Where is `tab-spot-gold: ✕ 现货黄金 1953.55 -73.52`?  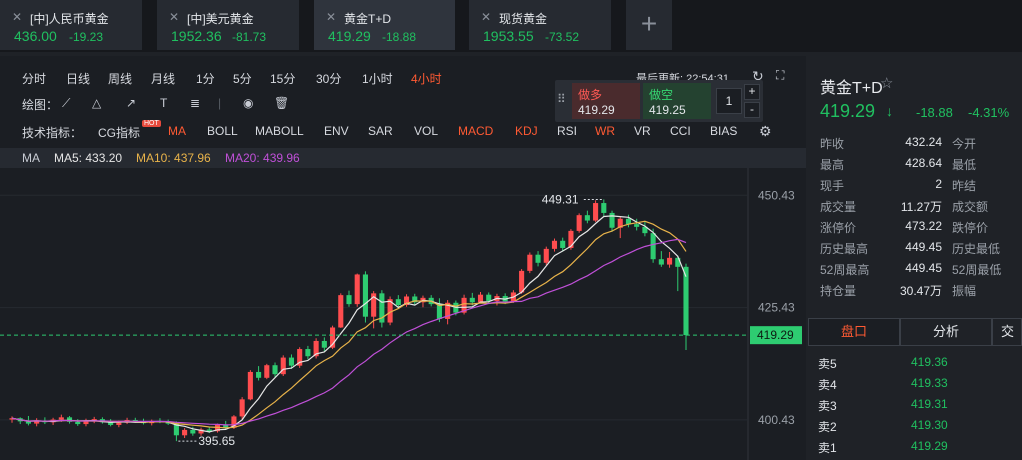
tab-spot-gold: ✕ 现货黄金 1953.55 -73.52 is located at coordinates (540, 25).